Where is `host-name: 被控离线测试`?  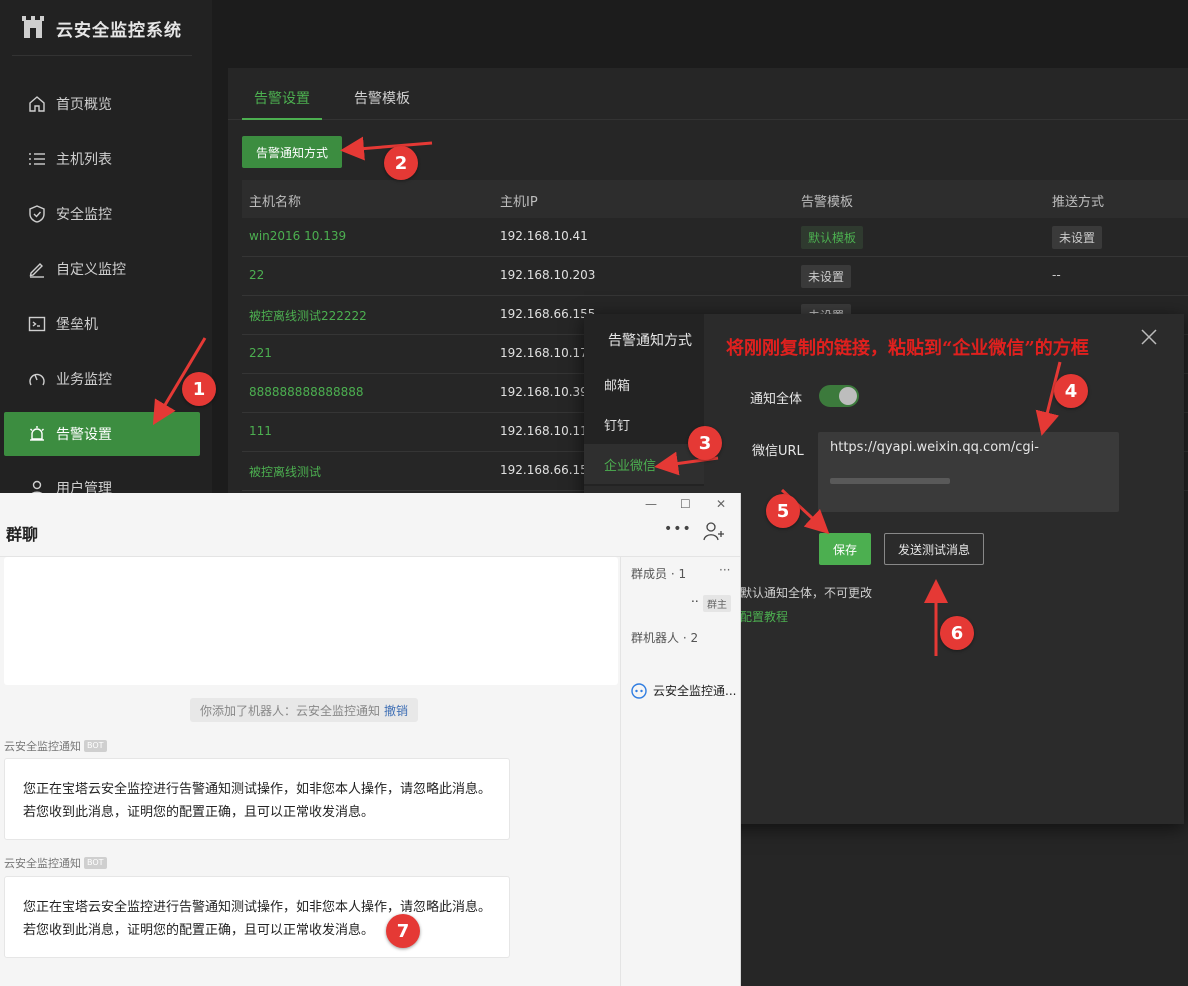 host-name: 被控离线测试 is located at coordinates (285, 471).